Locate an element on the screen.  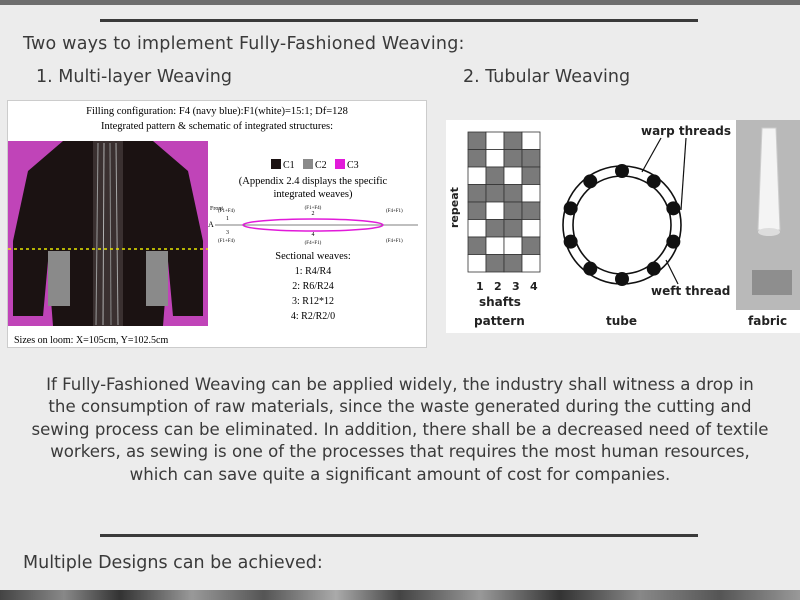
fabric-base is located at coordinates (772, 282).